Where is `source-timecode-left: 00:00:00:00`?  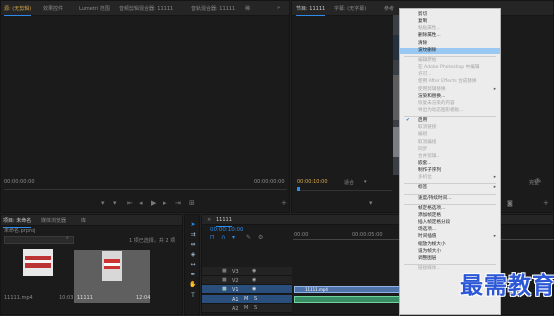 source-timecode-left: 00:00:00:00 is located at coordinates (19, 182).